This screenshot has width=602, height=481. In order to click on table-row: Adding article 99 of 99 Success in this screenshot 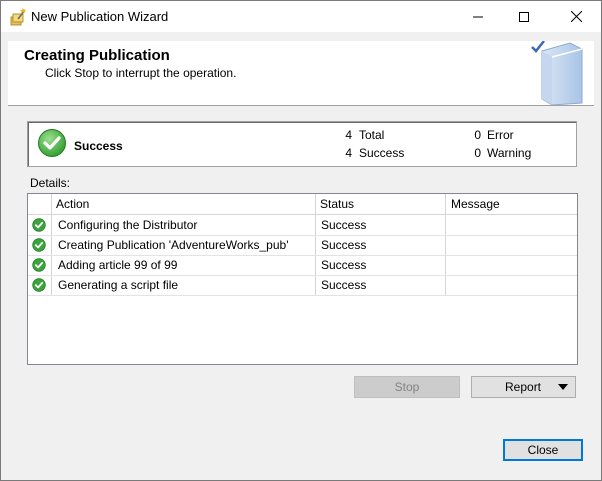, I will do `click(302, 265)`.